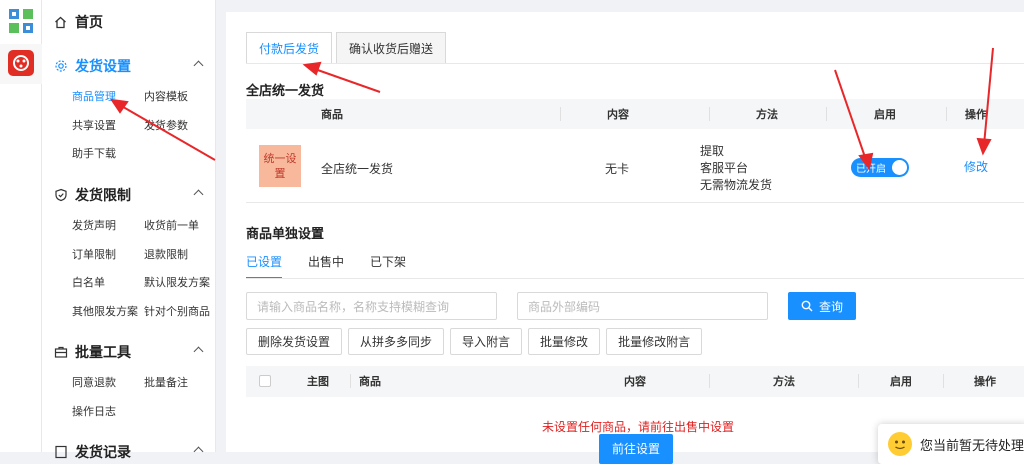 The width and height of the screenshot is (1024, 464). I want to click on tab-bar: 付款后发货 确认收货后赠送, so click(348, 48).